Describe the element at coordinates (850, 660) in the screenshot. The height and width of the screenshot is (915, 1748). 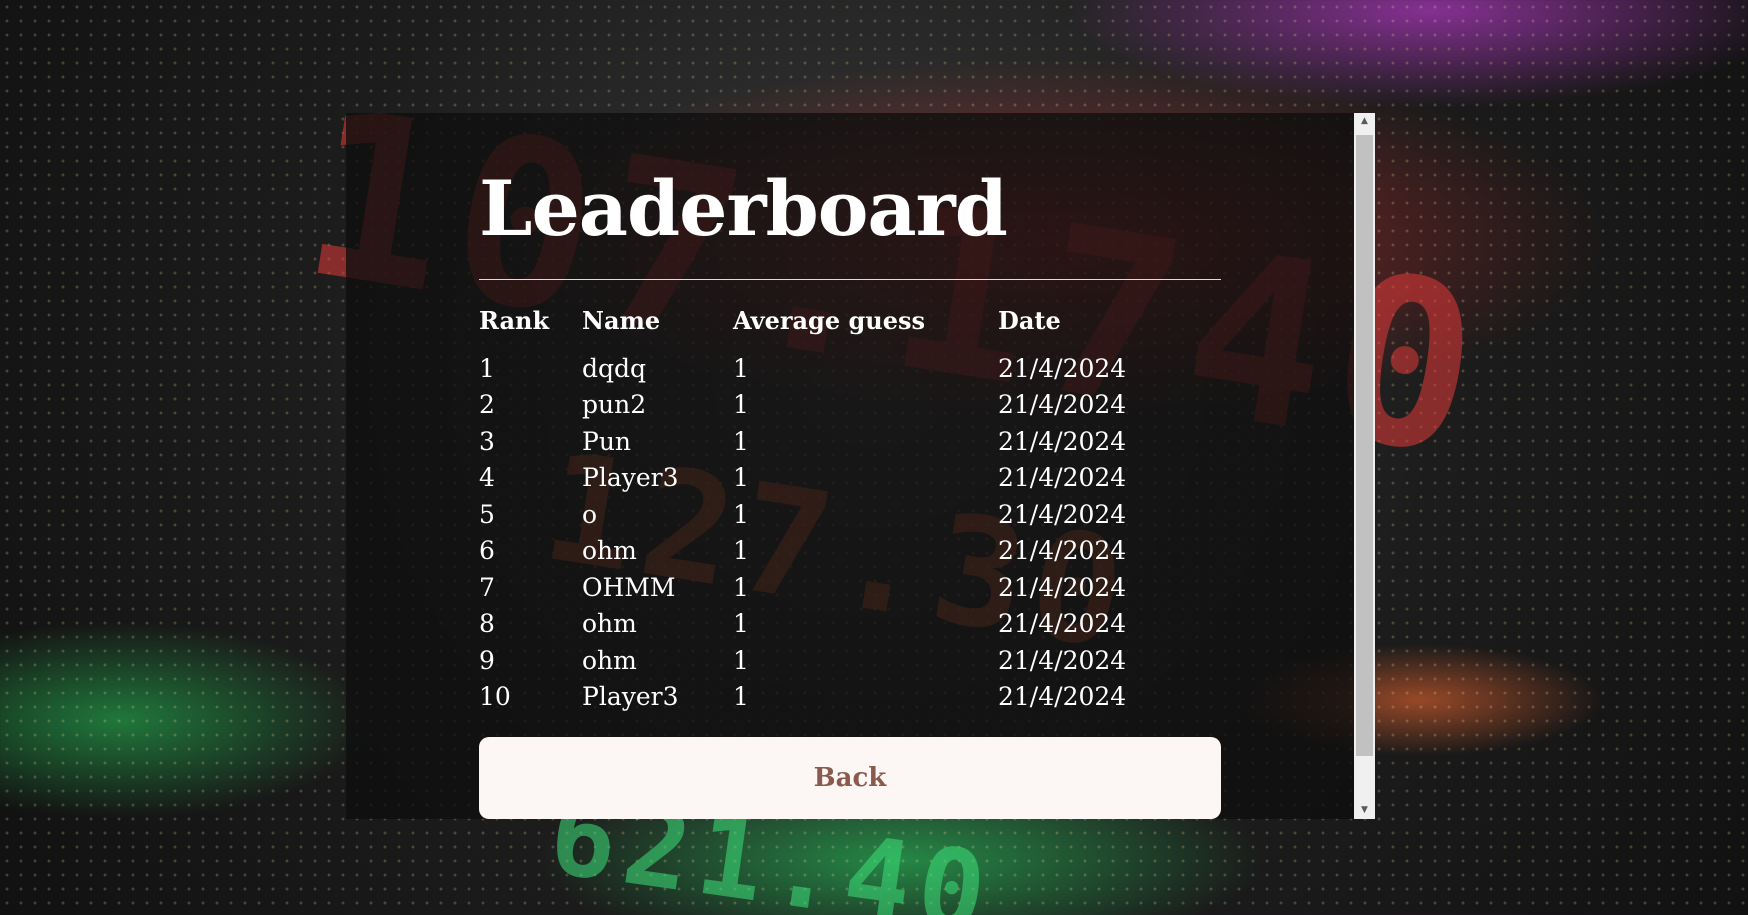
I see `table-row: 9 ohm 1 21/4/2024` at that location.